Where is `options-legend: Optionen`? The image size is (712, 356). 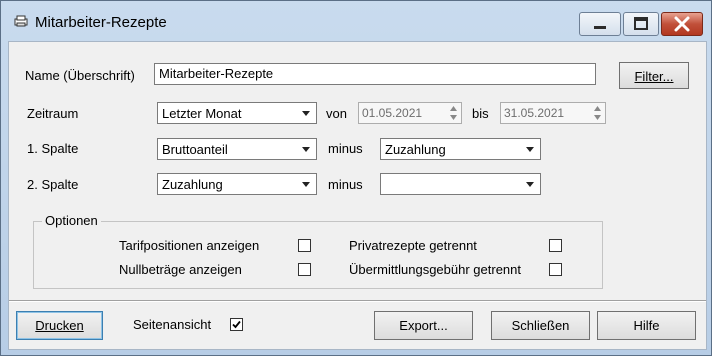
options-legend: Optionen is located at coordinates (71, 220).